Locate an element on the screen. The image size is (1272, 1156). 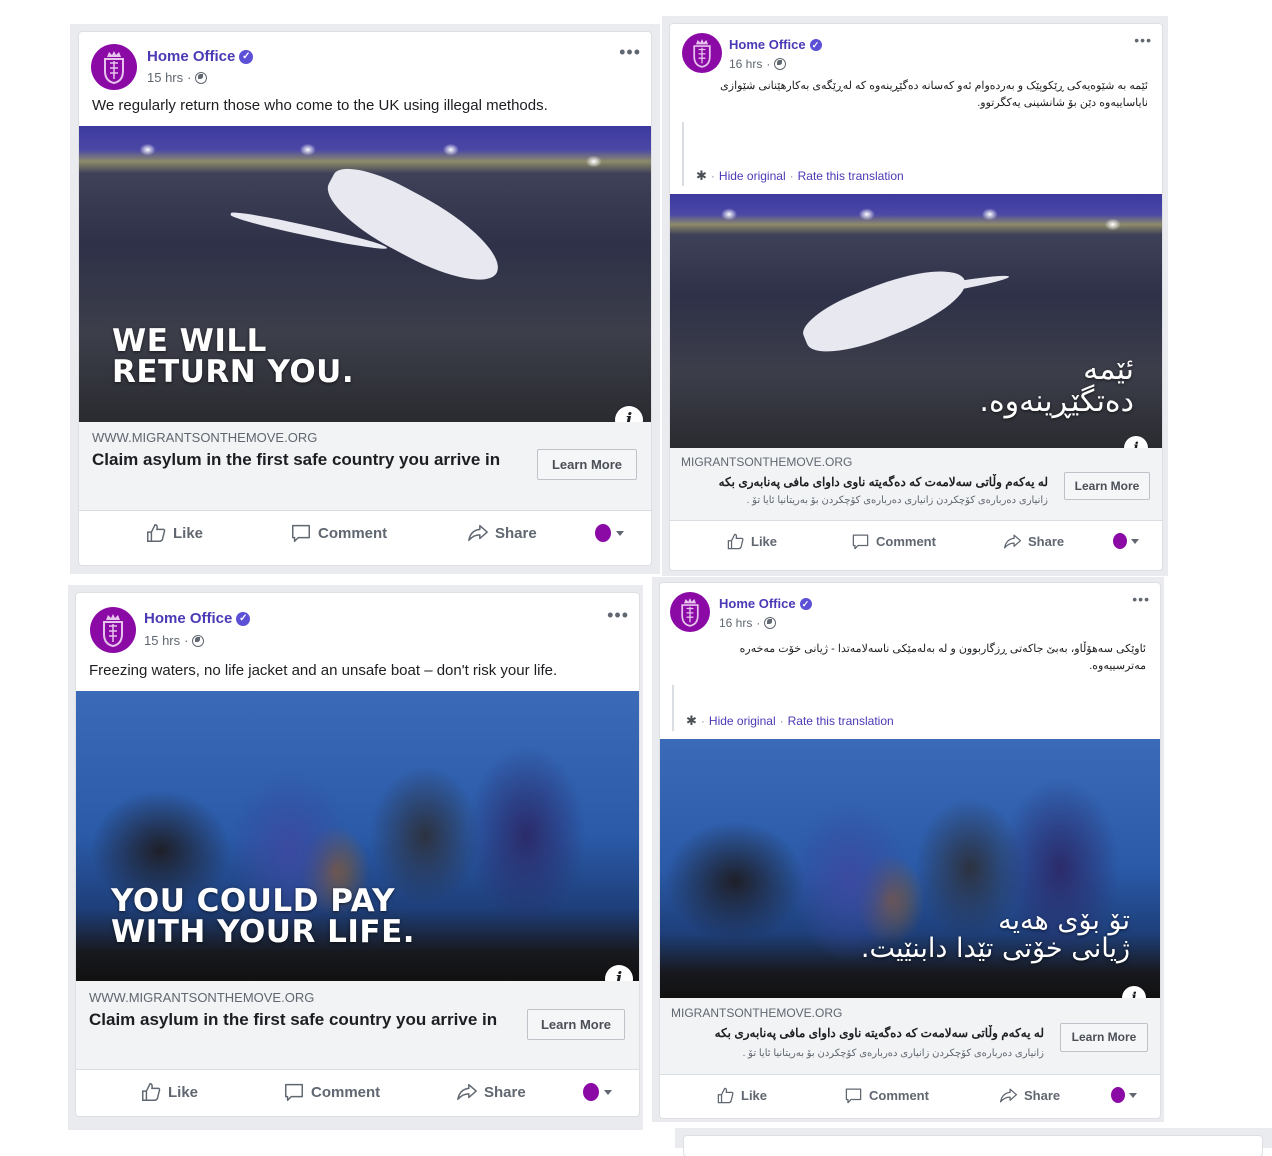
ad-image: YOU COULD PAY WITH YOUR LIFE. i is located at coordinates (357, 836).